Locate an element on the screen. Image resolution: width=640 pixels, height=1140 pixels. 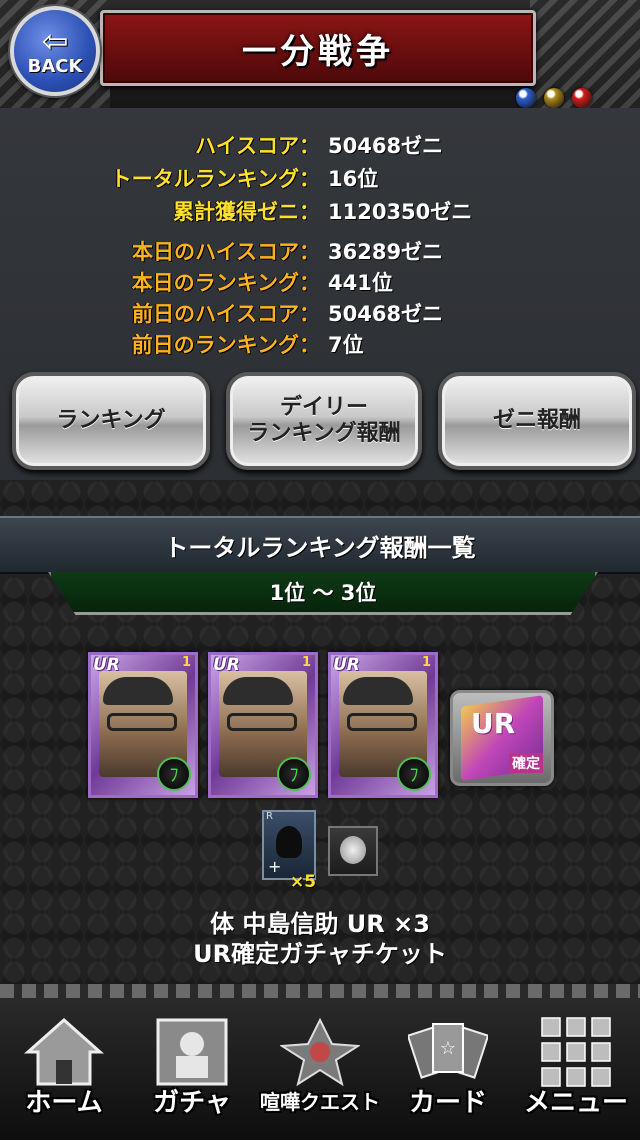
reward-text-line2: UR確定ガチャチケット is located at coordinates (320, 954).